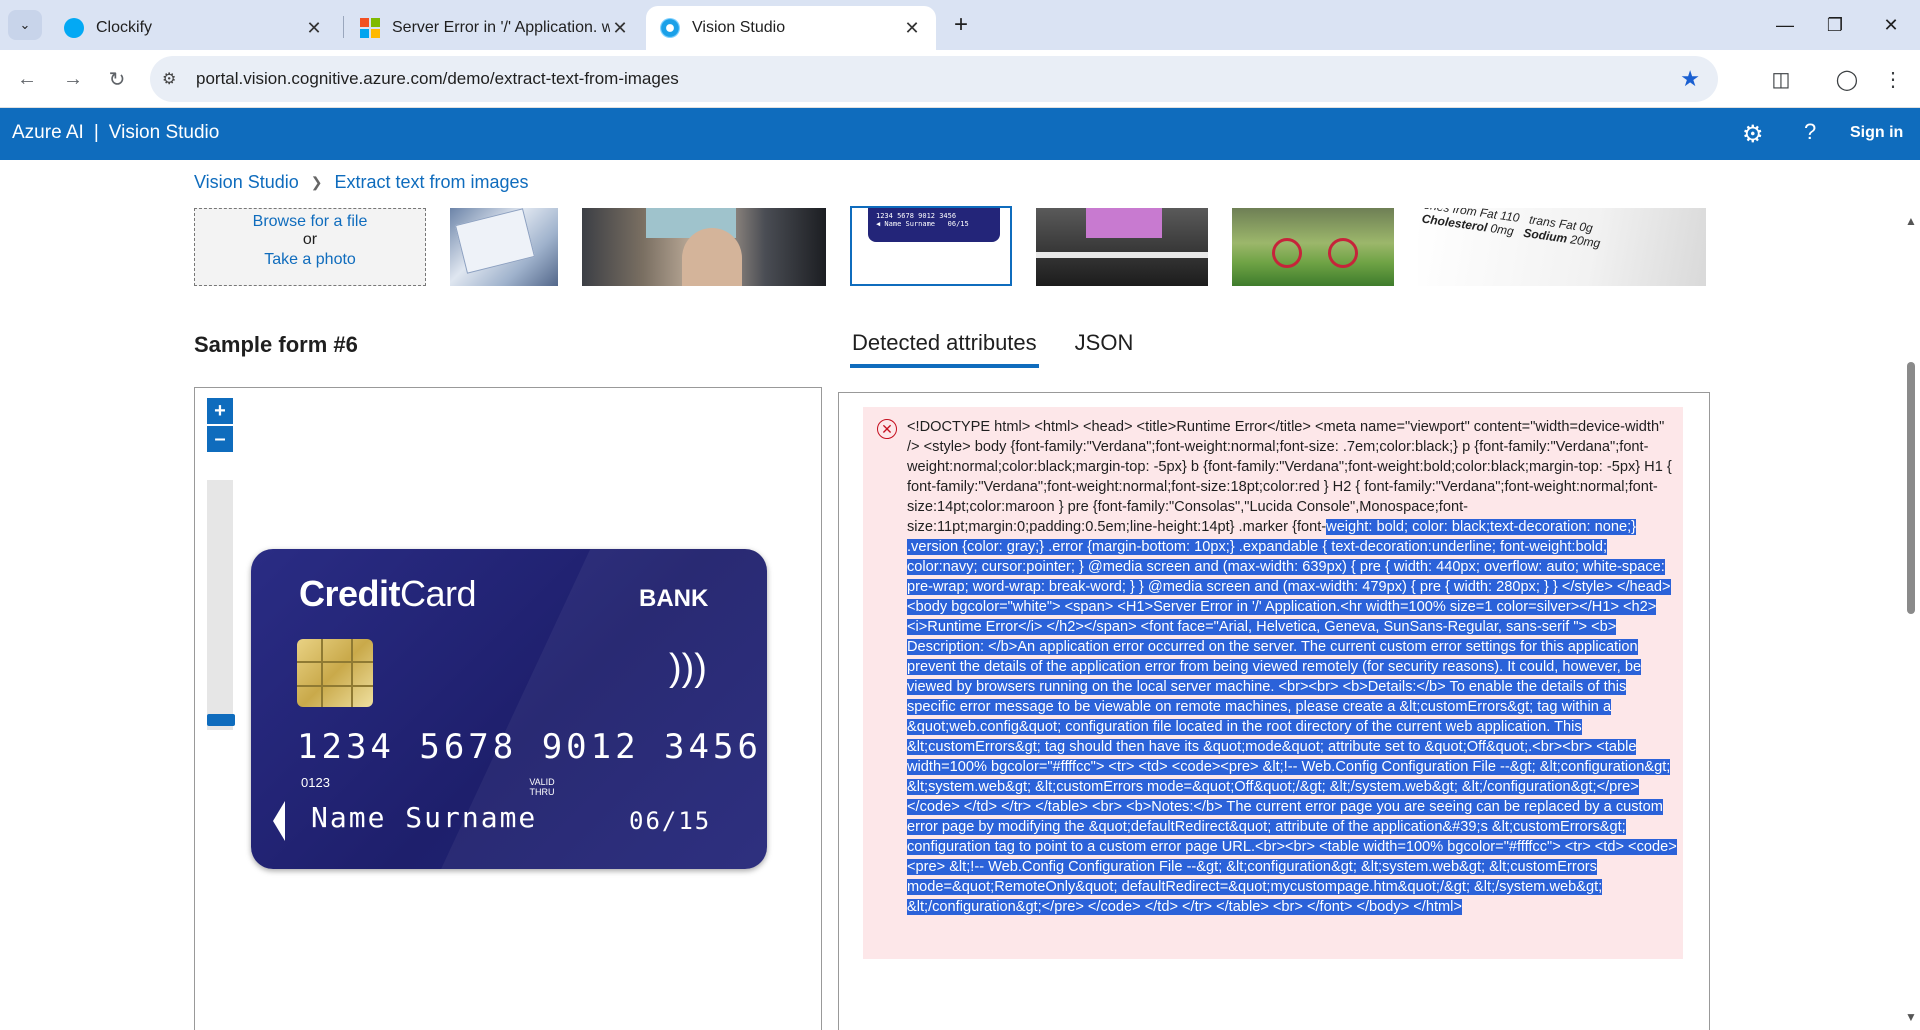 The height and width of the screenshot is (1030, 1920). Describe the element at coordinates (74, 28) in the screenshot. I see `clockify-icon` at that location.